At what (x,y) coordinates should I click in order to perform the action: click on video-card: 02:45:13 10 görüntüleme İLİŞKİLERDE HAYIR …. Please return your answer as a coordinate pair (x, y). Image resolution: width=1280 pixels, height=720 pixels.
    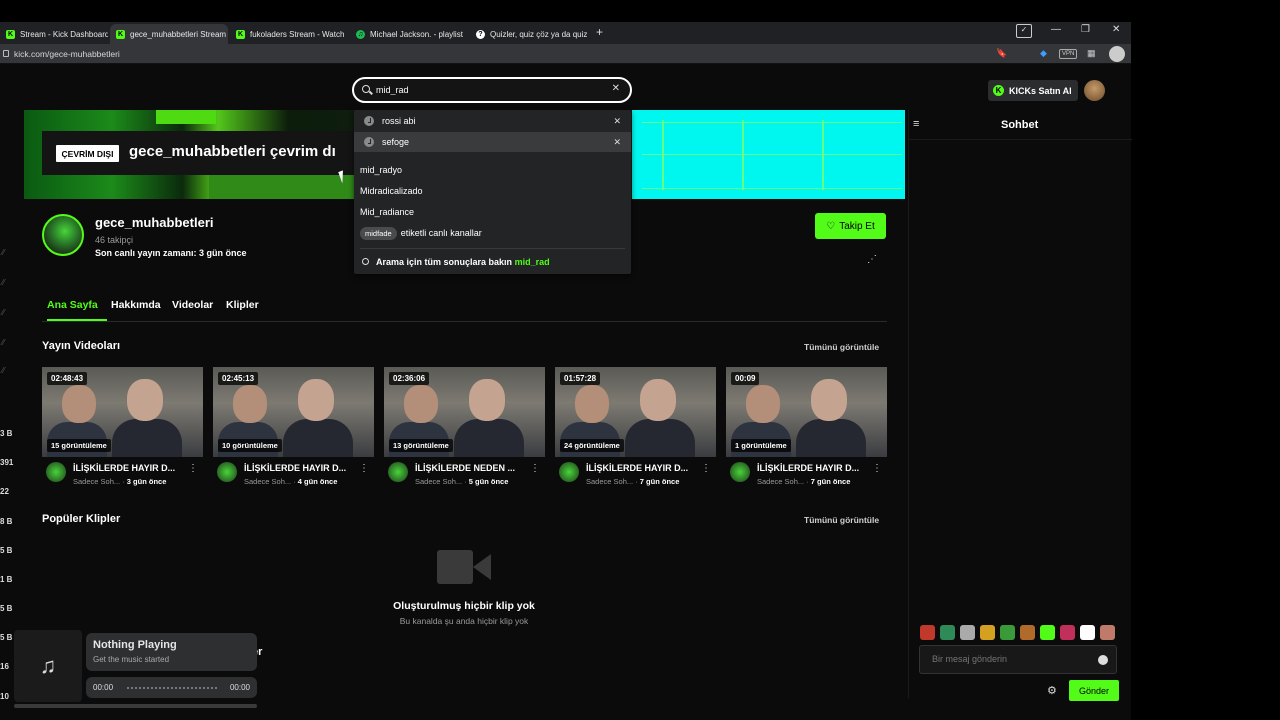
    Looking at the image, I should click on (293, 429).